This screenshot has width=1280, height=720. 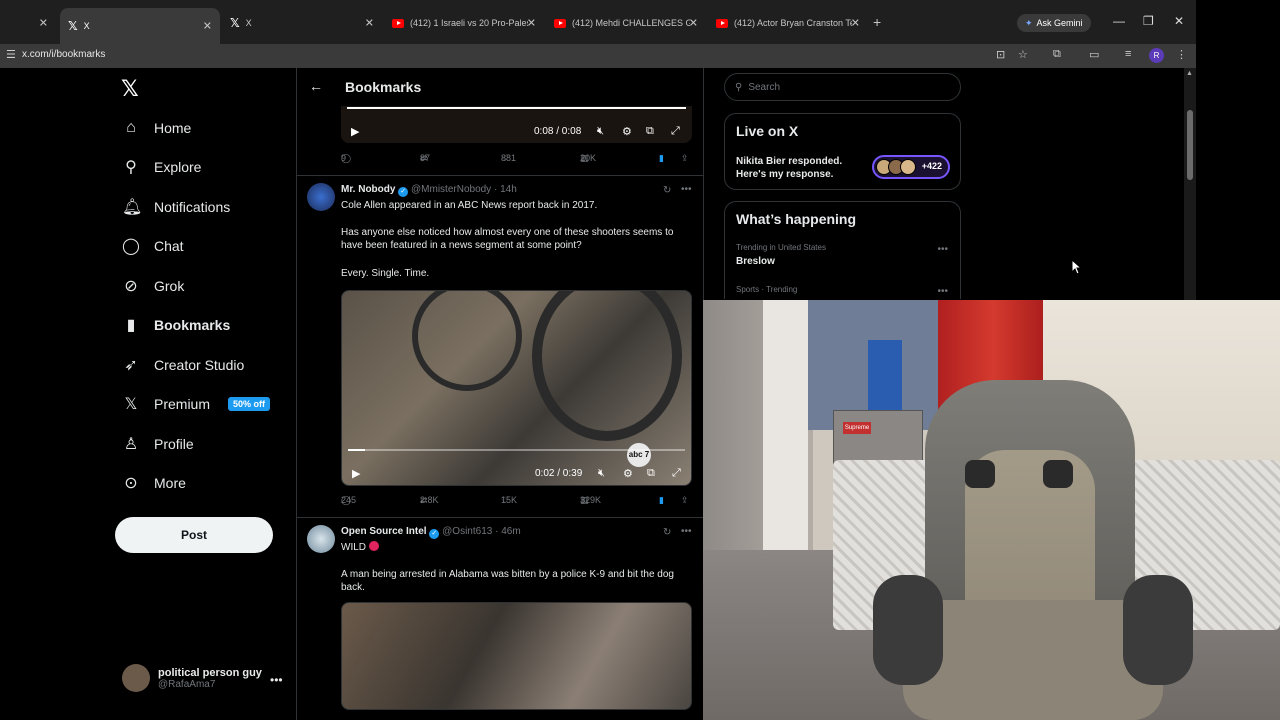 What do you see at coordinates (1057, 54) in the screenshot?
I see `extensions-icon: ⧉` at bounding box center [1057, 54].